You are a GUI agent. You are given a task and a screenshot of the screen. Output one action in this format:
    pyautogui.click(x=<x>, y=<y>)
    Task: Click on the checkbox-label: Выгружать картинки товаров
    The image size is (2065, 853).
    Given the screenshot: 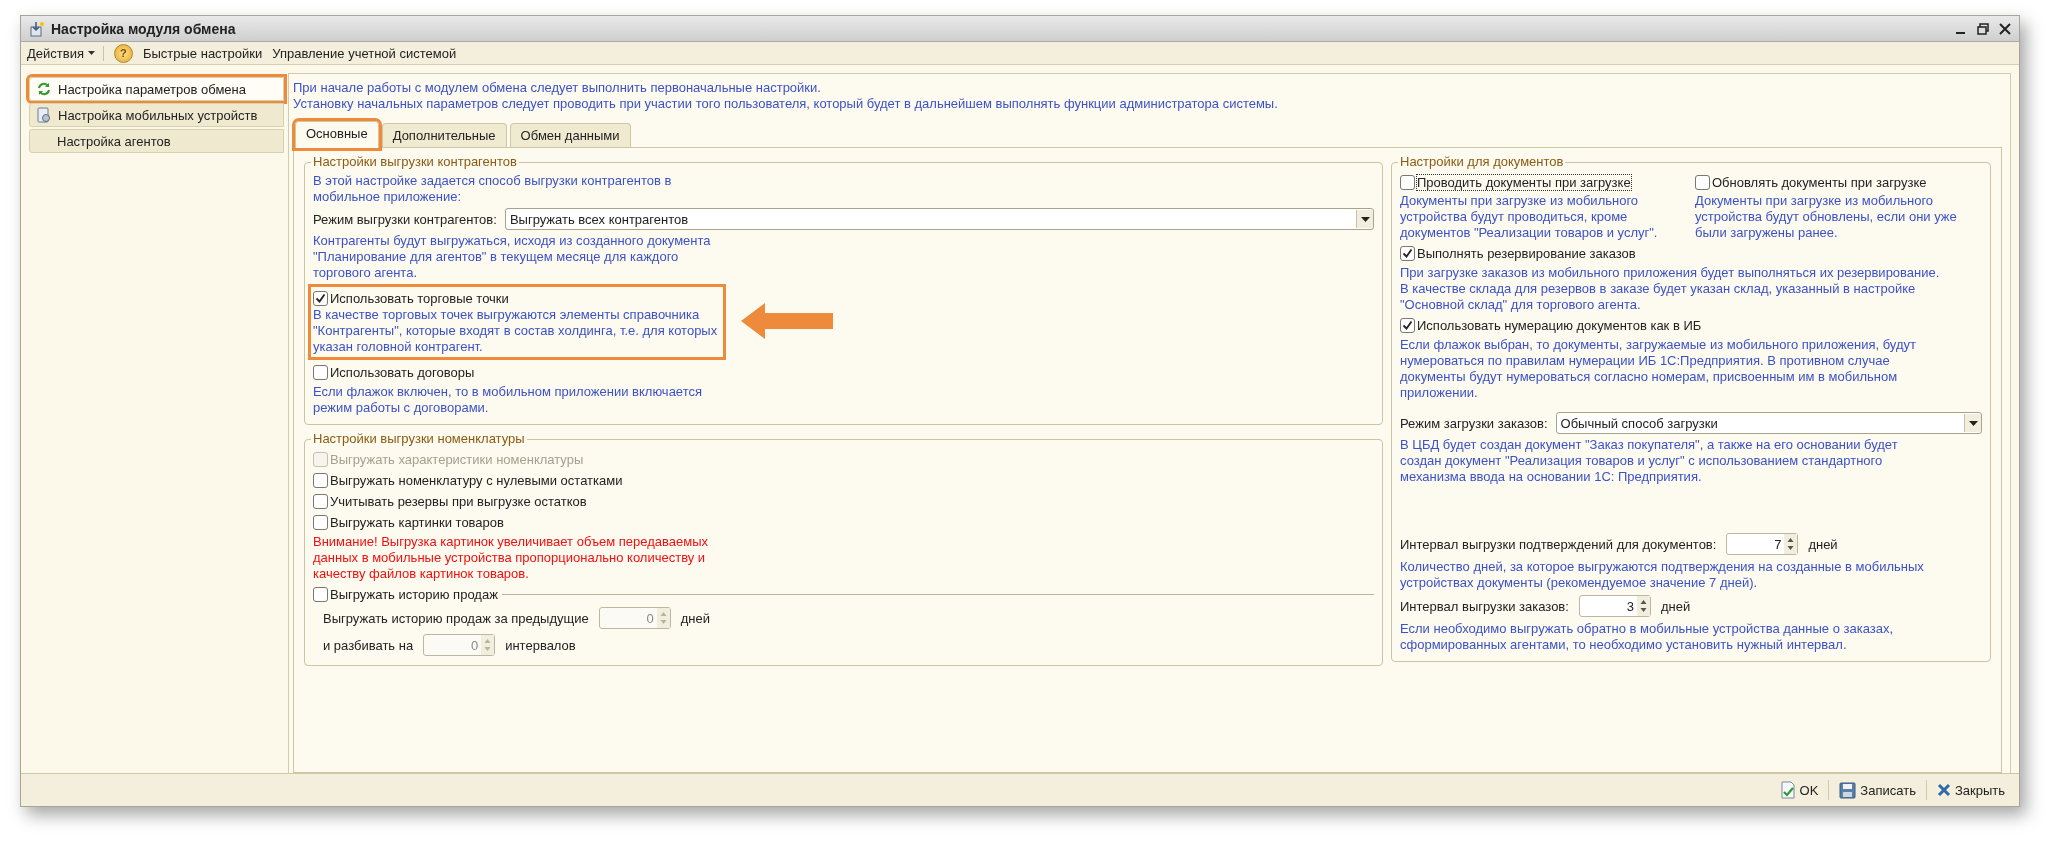 What is the action you would take?
    pyautogui.click(x=417, y=522)
    